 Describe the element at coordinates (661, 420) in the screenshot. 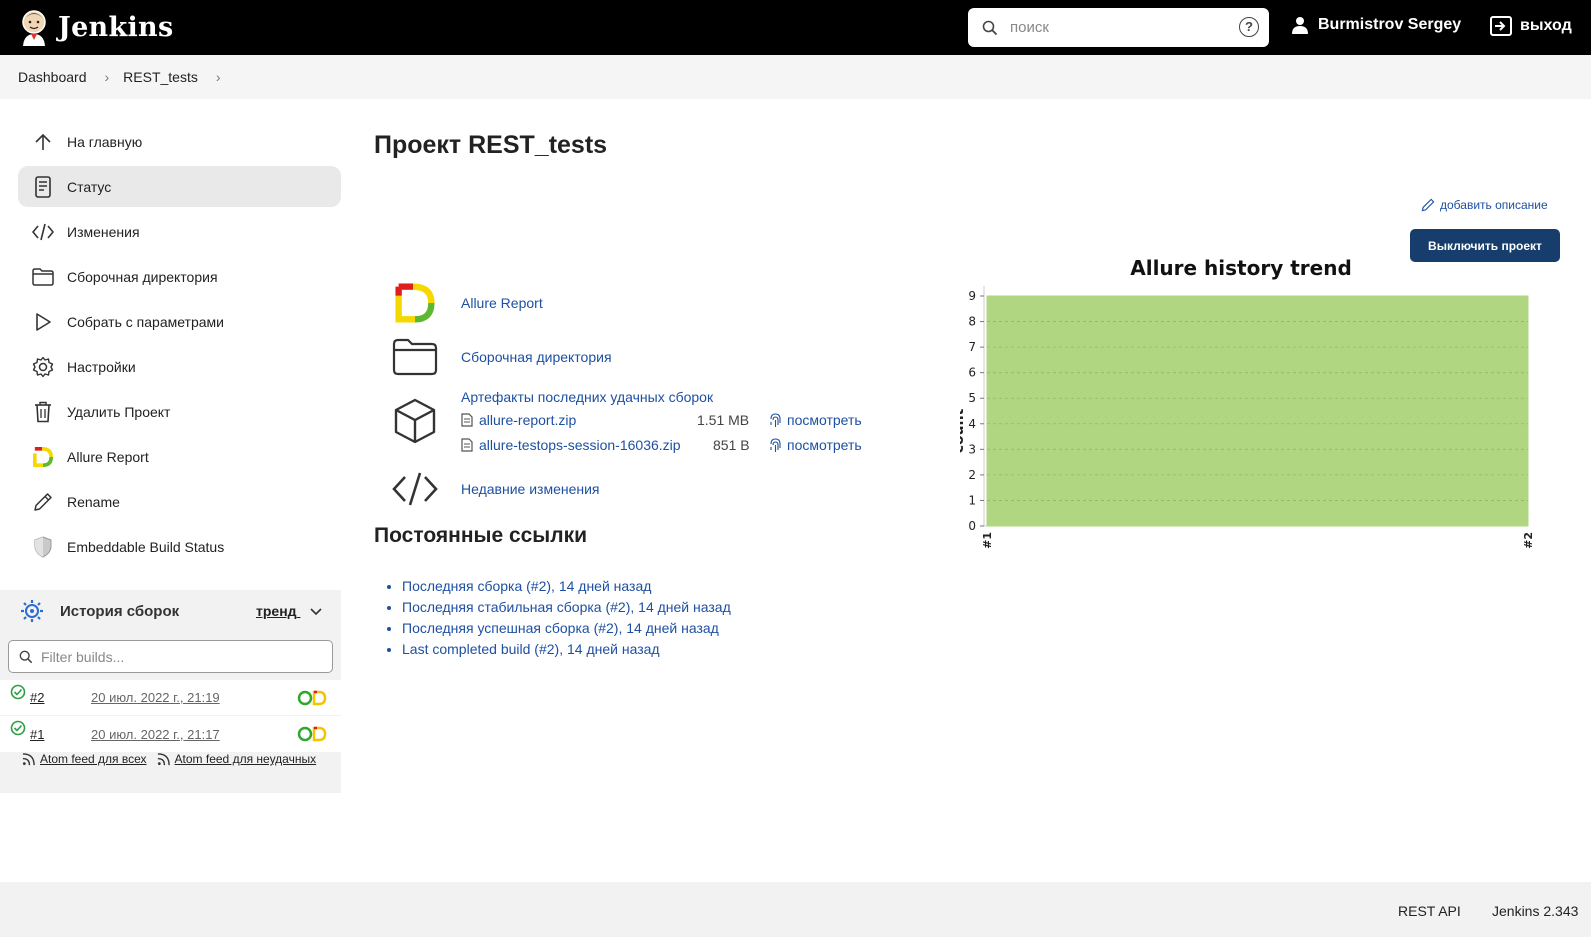

I see `artifact-row: allure-report.zip 1.51 MB посмотреть` at that location.